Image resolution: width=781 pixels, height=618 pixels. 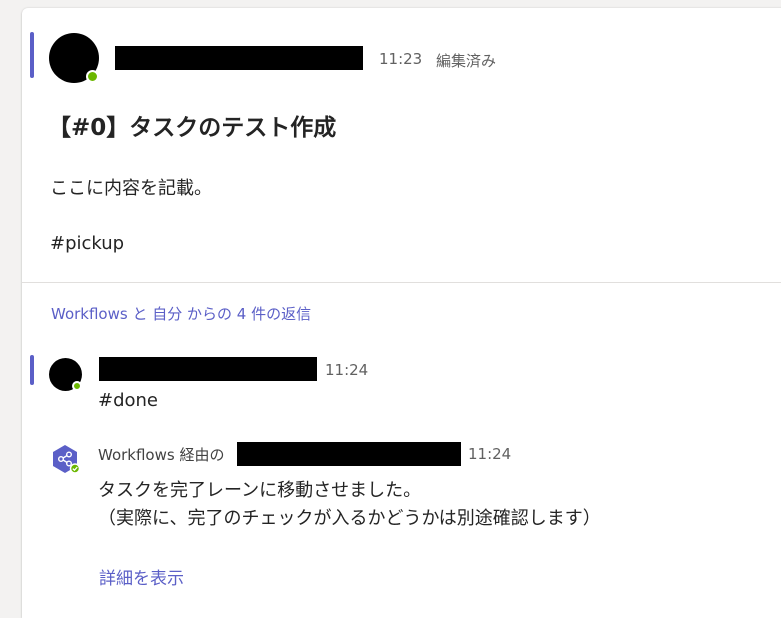 I want to click on post-body-line: ここに内容を記載。, so click(x=131, y=188).